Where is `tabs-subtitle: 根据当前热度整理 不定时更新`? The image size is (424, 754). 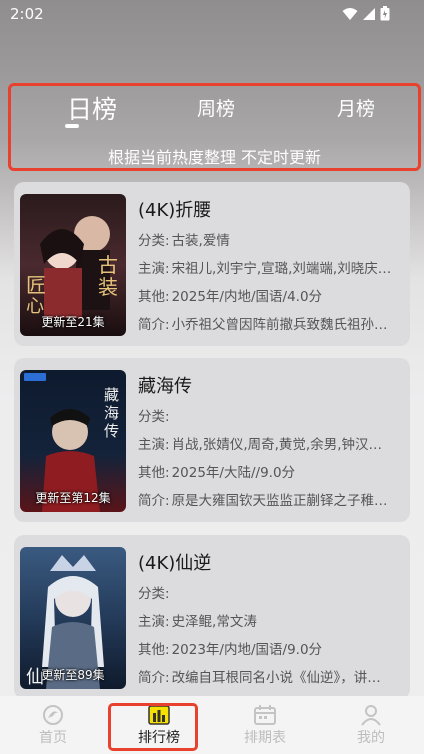 tabs-subtitle: 根据当前热度整理 不定时更新 is located at coordinates (214, 157).